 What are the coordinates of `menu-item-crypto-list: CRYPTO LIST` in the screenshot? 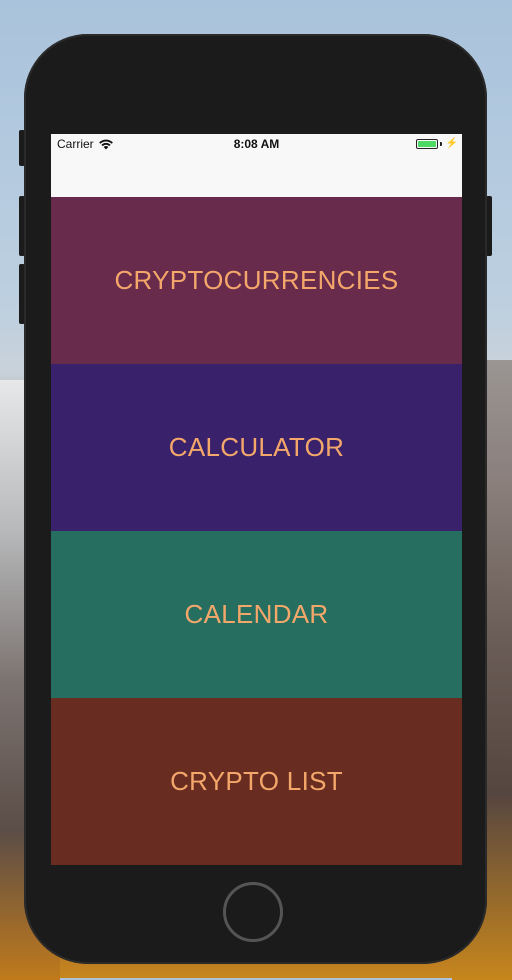 It's located at (256, 781).